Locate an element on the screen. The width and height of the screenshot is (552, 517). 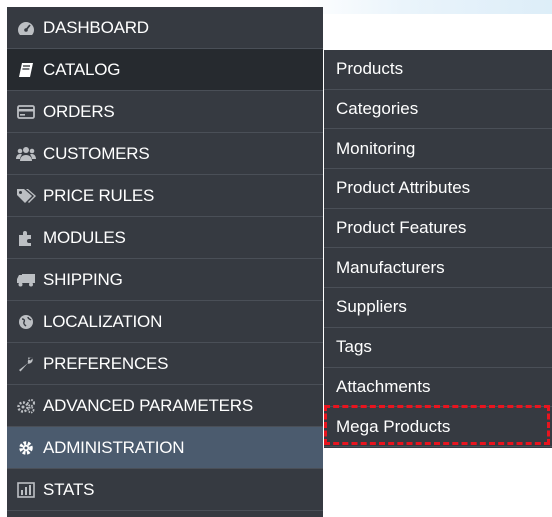
sidebar-item-administration: ADMINISTRATION is located at coordinates (165, 448).